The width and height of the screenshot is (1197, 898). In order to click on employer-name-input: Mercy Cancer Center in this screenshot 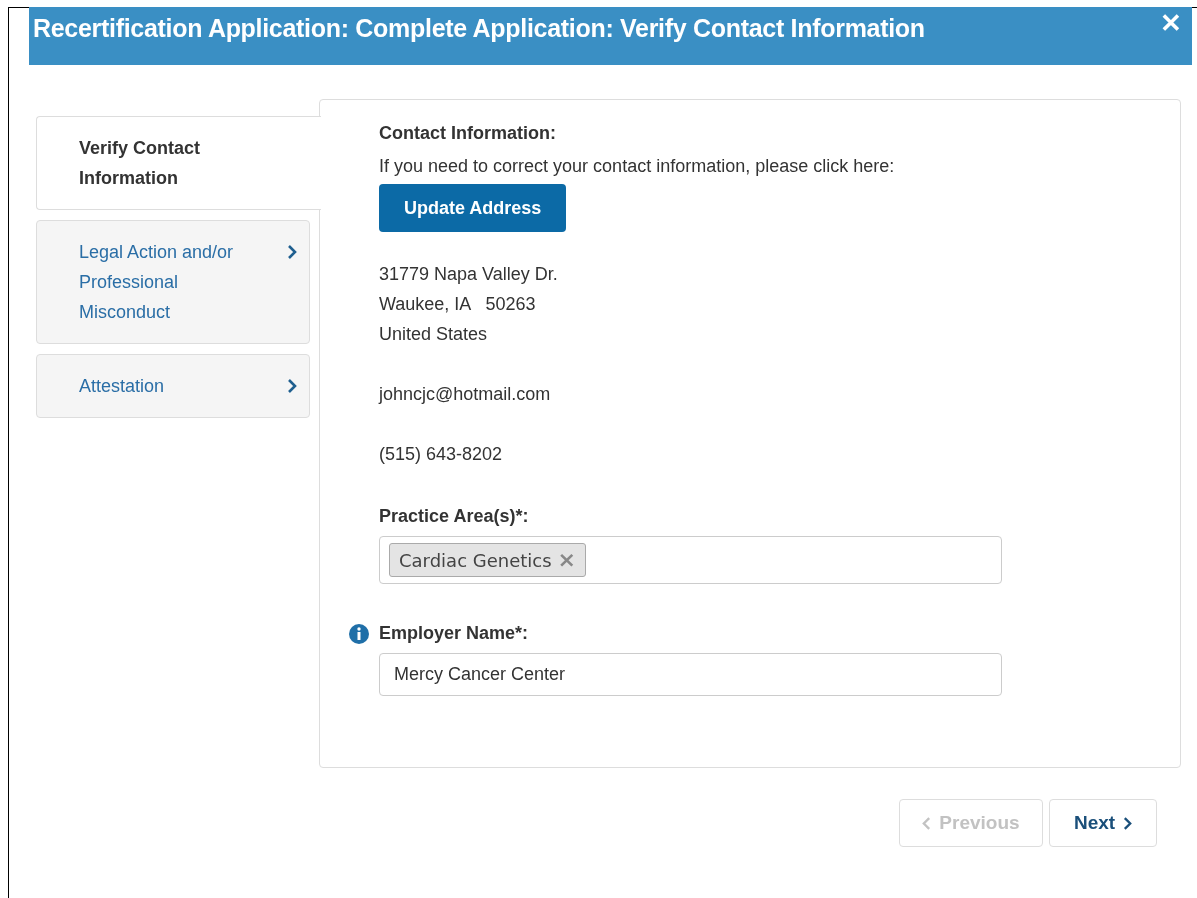, I will do `click(690, 674)`.